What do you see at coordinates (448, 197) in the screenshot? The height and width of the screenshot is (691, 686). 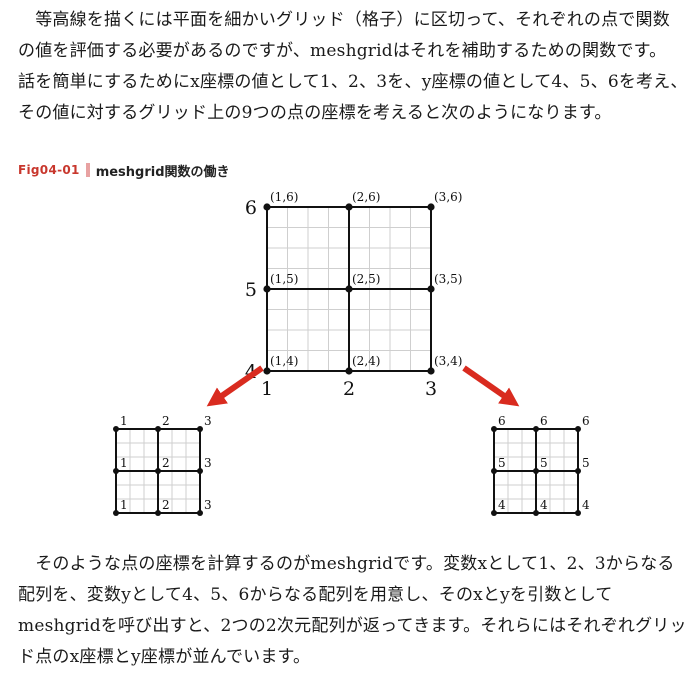 I see `point-label: (3,6)` at bounding box center [448, 197].